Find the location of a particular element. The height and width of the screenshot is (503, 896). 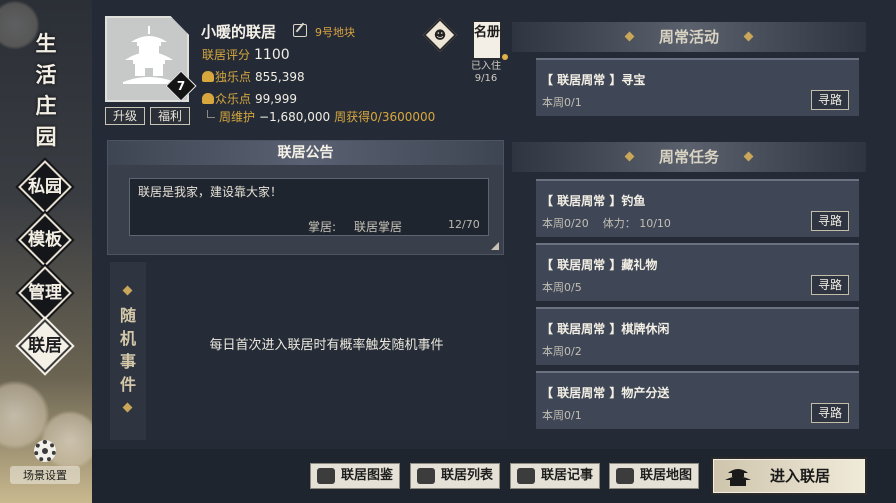

solo-points-value: 855,398 is located at coordinates (280, 77).